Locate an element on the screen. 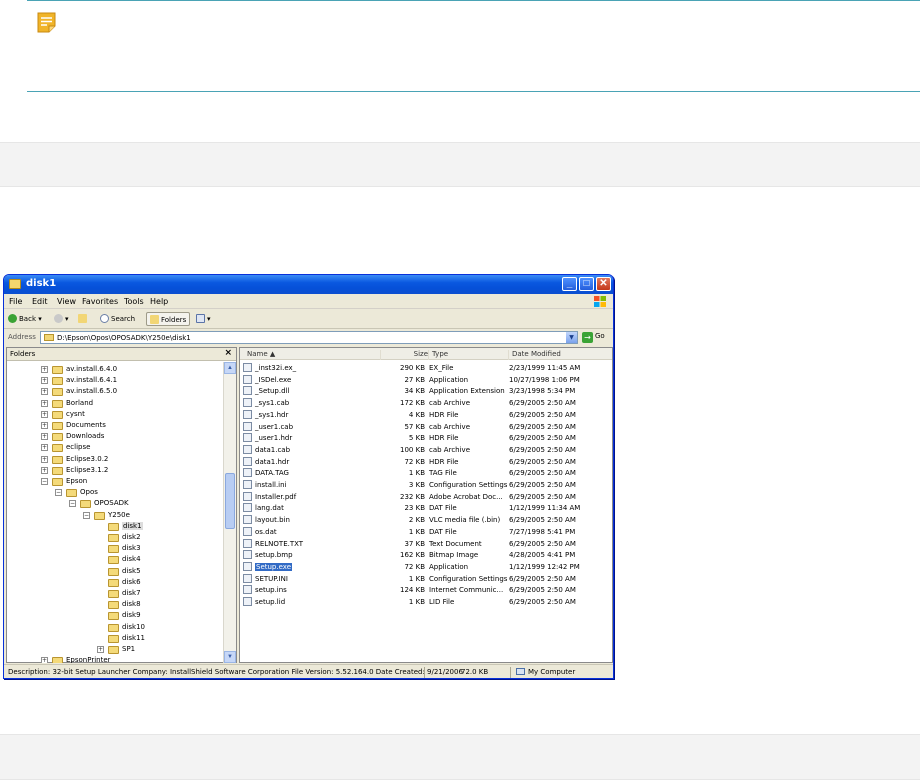 Image resolution: width=920 pixels, height=780 pixels. file-row: data1.hdr 72 KB HDR File 6/29/2005 2:50 AM is located at coordinates (426, 461).